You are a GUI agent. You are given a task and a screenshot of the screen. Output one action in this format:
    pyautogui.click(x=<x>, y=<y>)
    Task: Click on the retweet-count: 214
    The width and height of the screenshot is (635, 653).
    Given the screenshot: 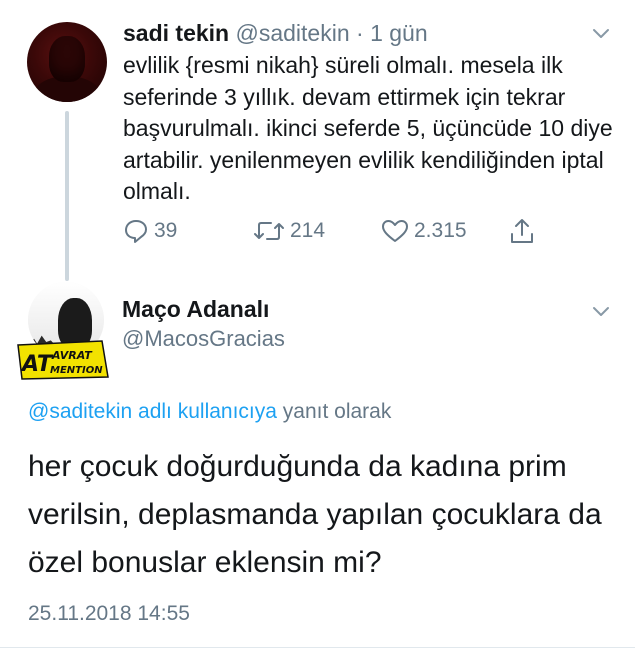 What is the action you would take?
    pyautogui.click(x=308, y=230)
    